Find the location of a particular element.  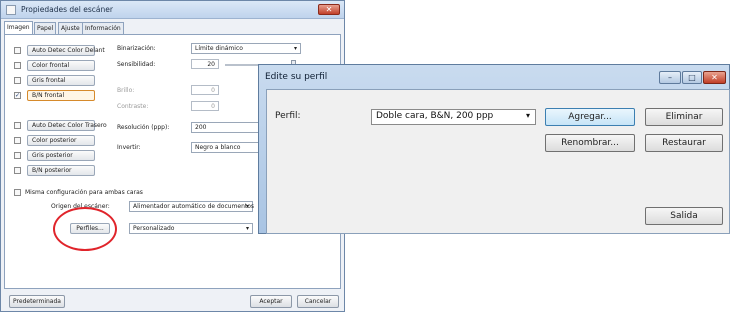

default-button: Predeterminada is located at coordinates (37, 301).